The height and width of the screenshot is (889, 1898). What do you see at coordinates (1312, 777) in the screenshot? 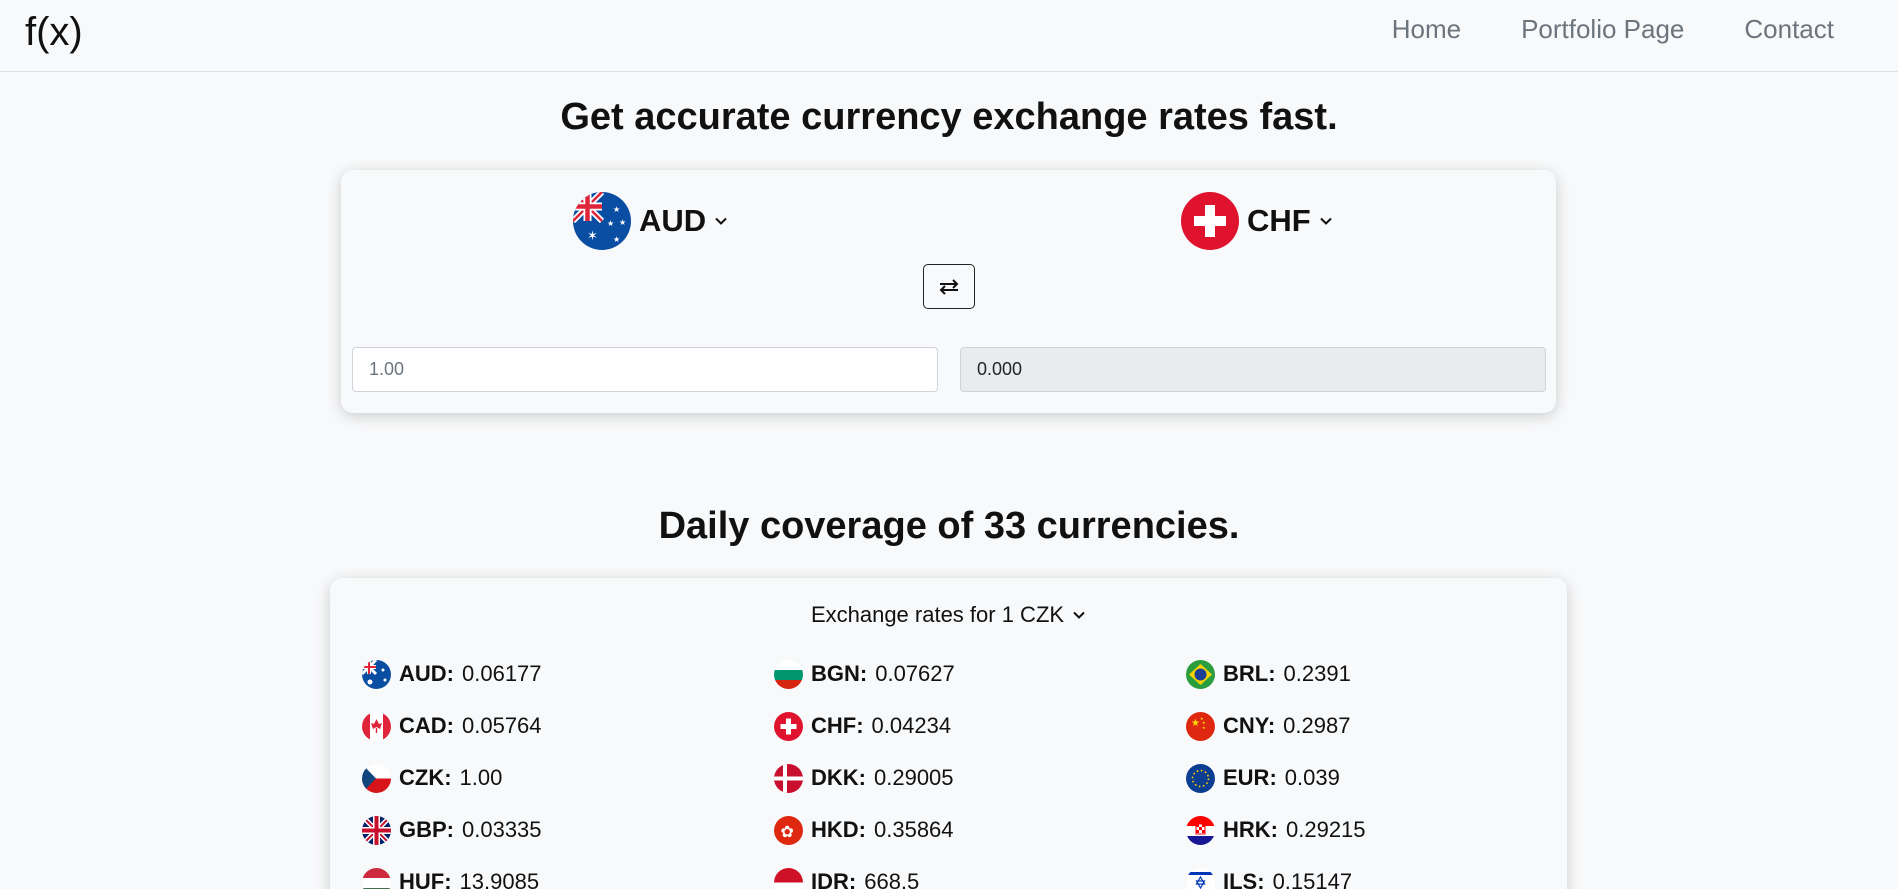
I see `rate-value: 0.039` at bounding box center [1312, 777].